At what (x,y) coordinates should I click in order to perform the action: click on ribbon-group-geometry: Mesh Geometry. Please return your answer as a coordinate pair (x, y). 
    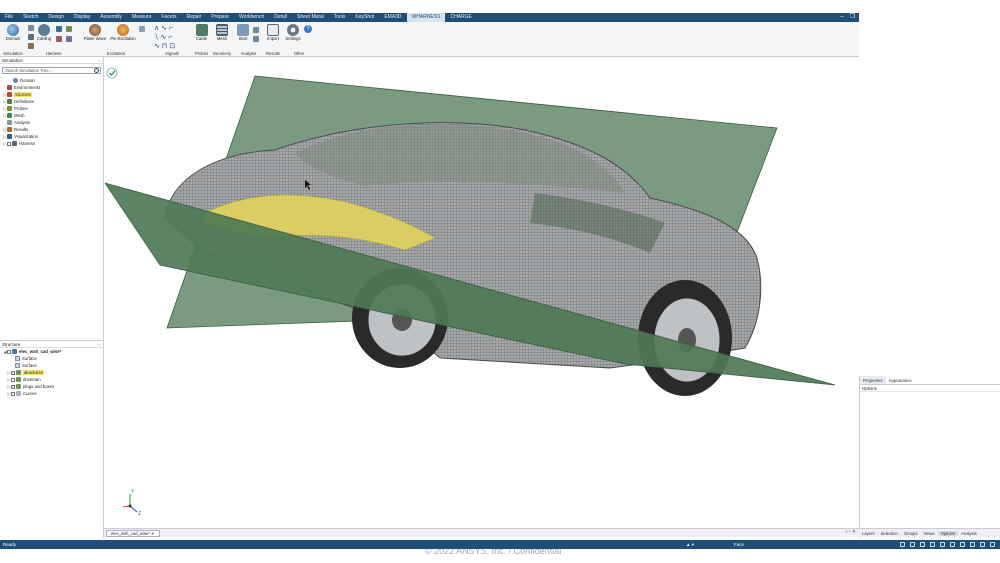
    Looking at the image, I should click on (222, 39).